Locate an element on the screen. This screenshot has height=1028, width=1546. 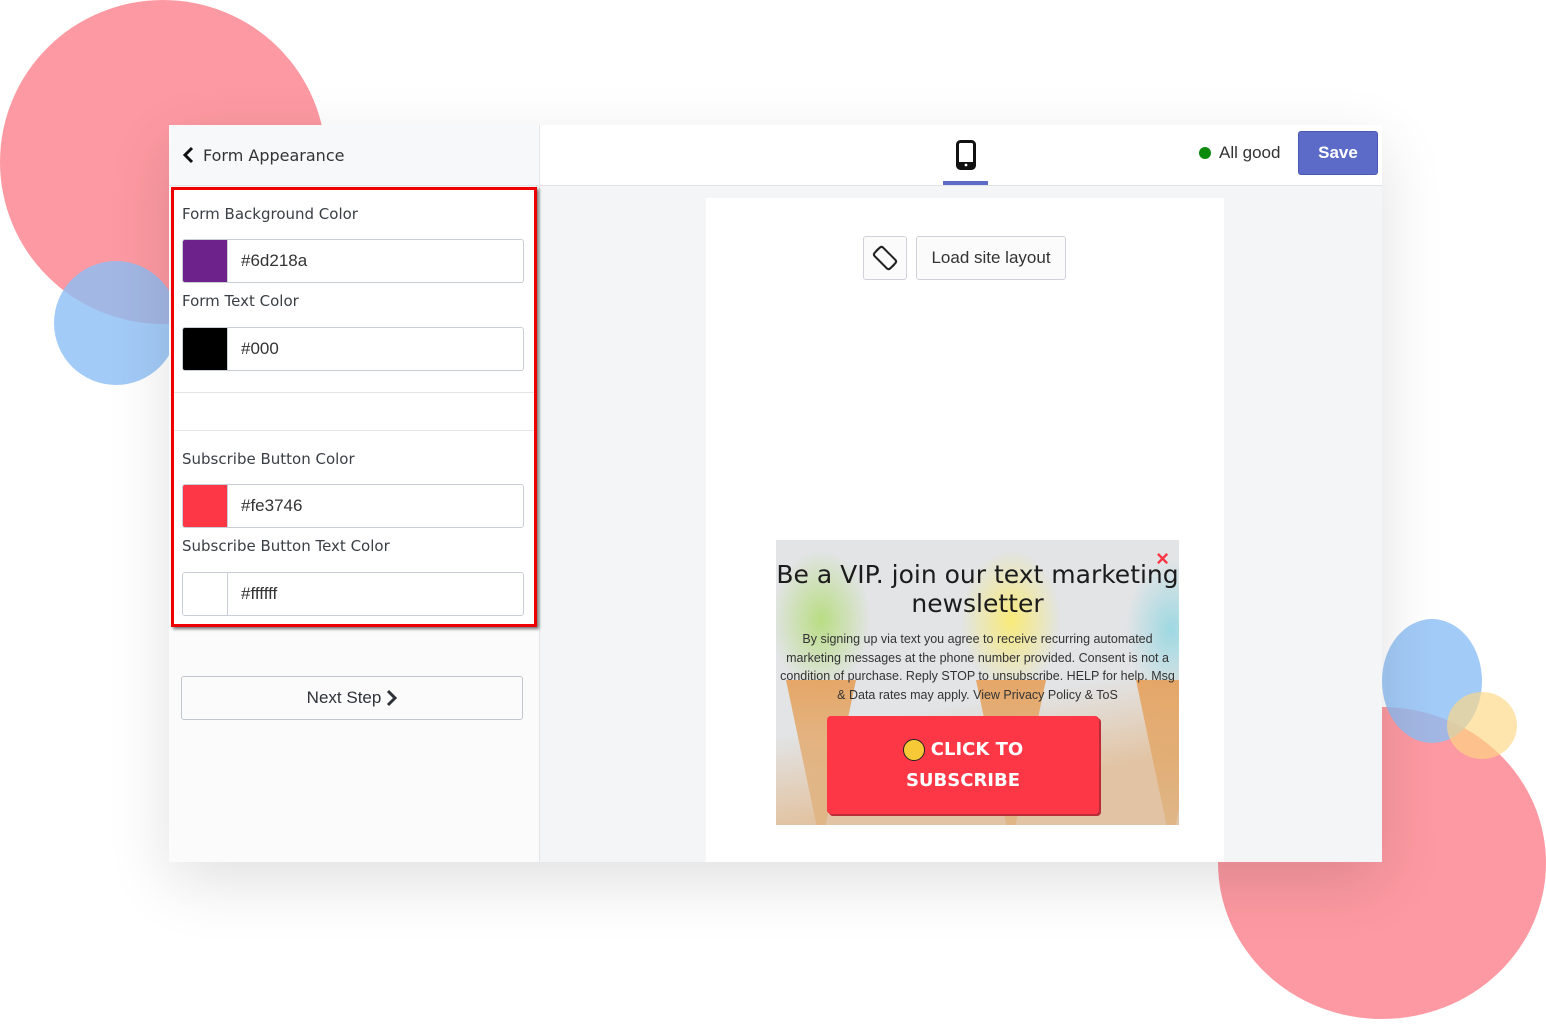
status-dot-icon is located at coordinates (1205, 153).